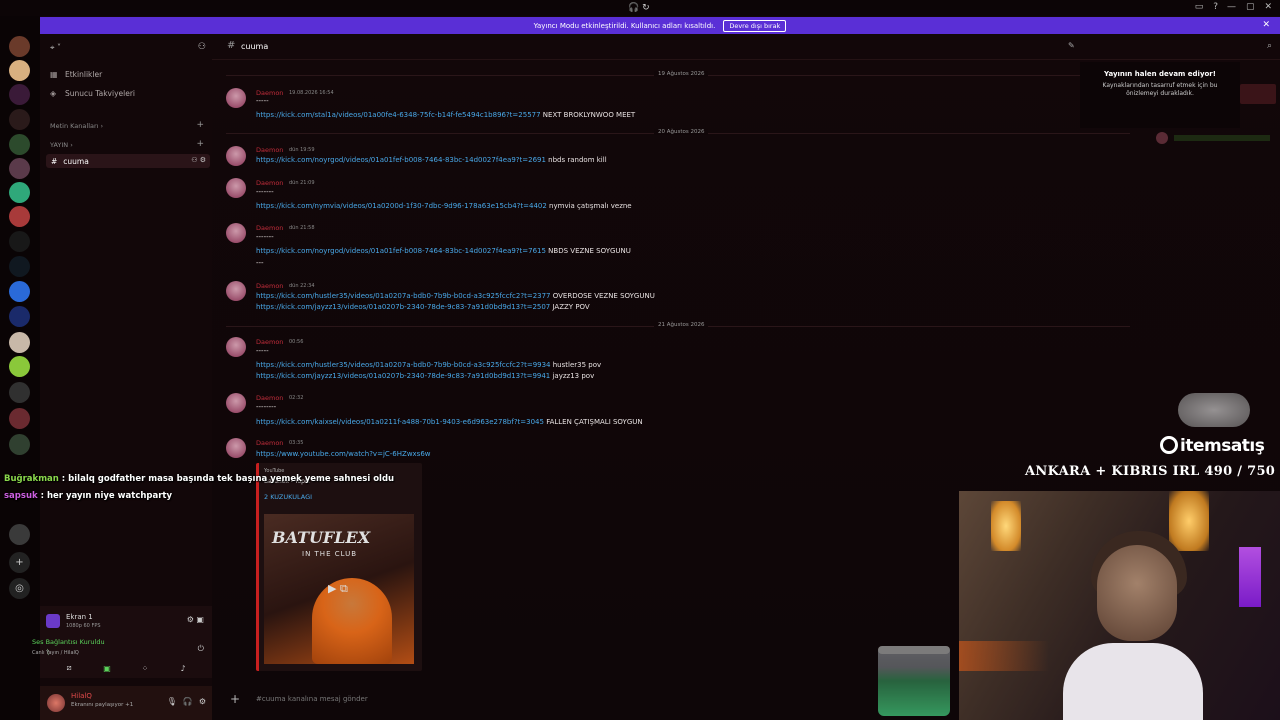 This screenshot has width=1280, height=720. I want to click on discover-icon: ◎, so click(19, 588).